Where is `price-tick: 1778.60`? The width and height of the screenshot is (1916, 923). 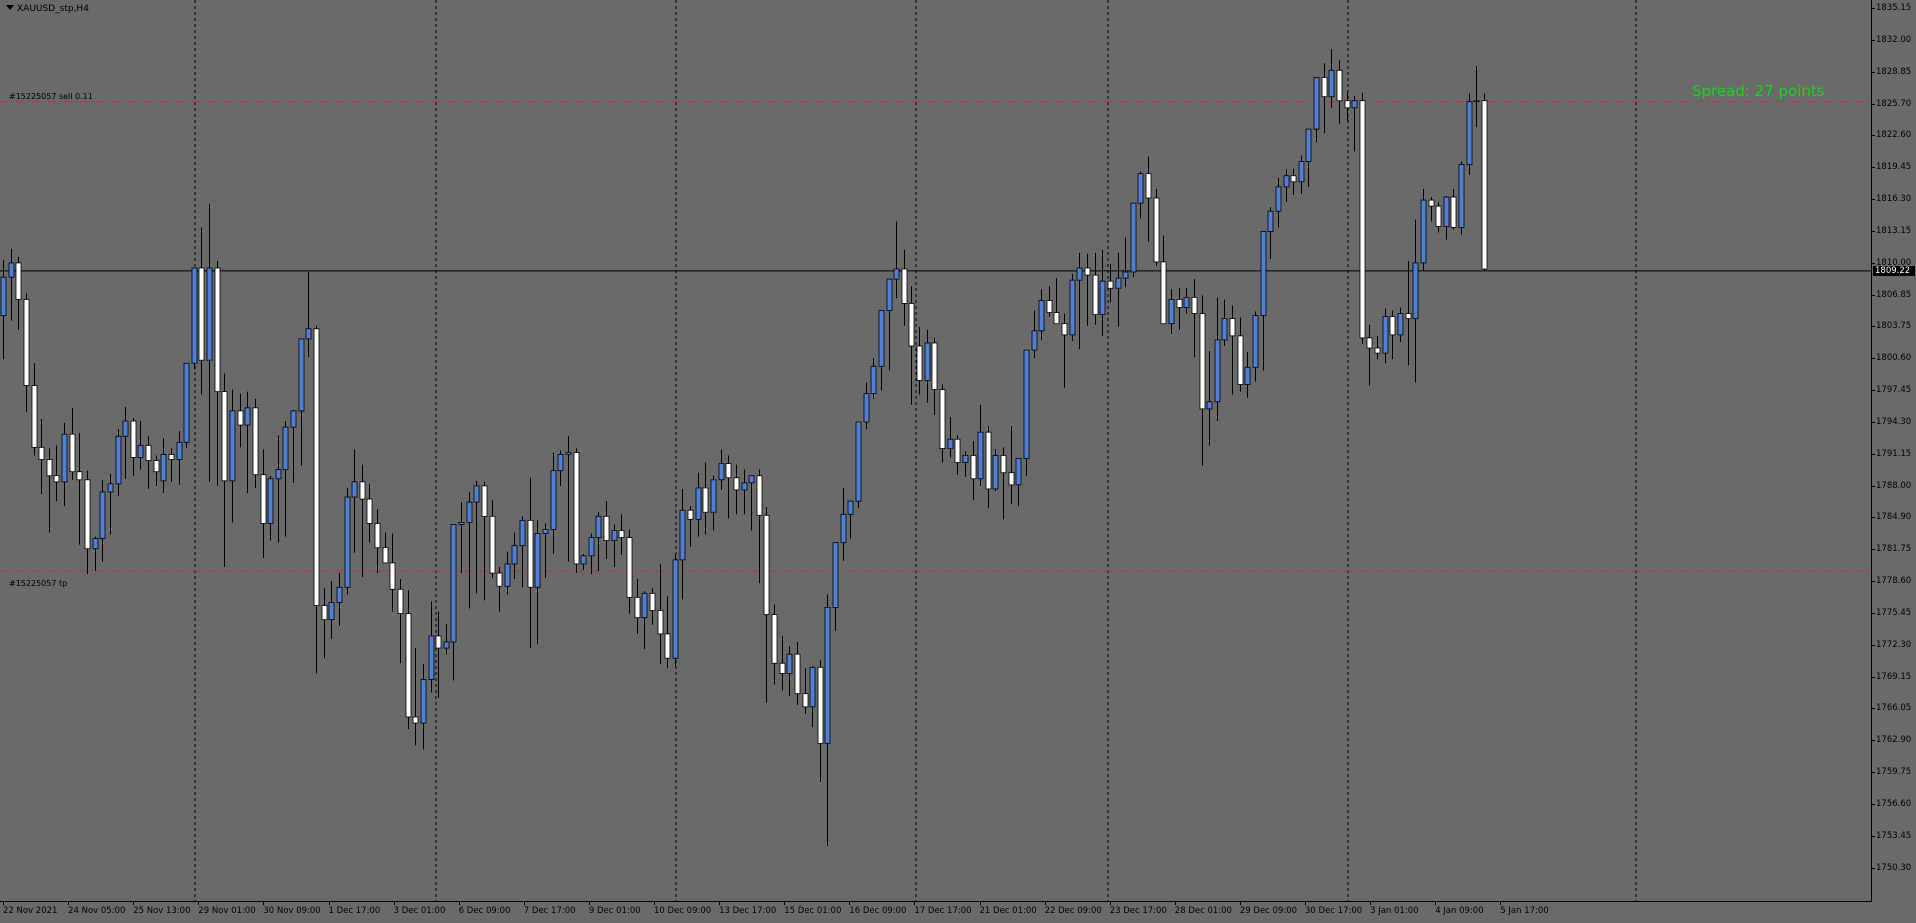 price-tick: 1778.60 is located at coordinates (1891, 581).